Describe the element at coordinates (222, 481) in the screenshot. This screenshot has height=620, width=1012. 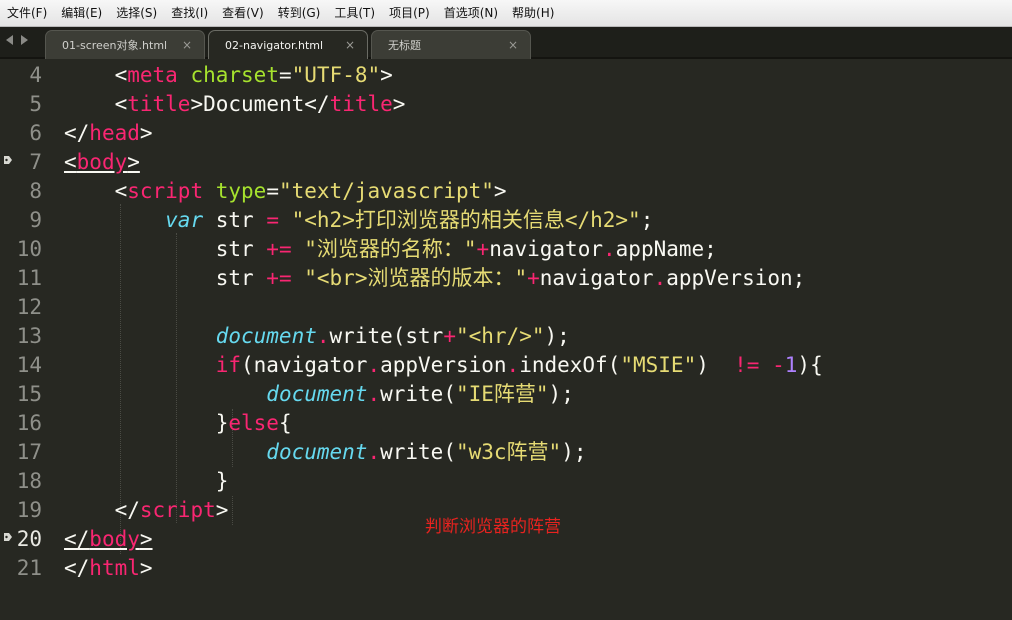
I see `code-line: }` at that location.